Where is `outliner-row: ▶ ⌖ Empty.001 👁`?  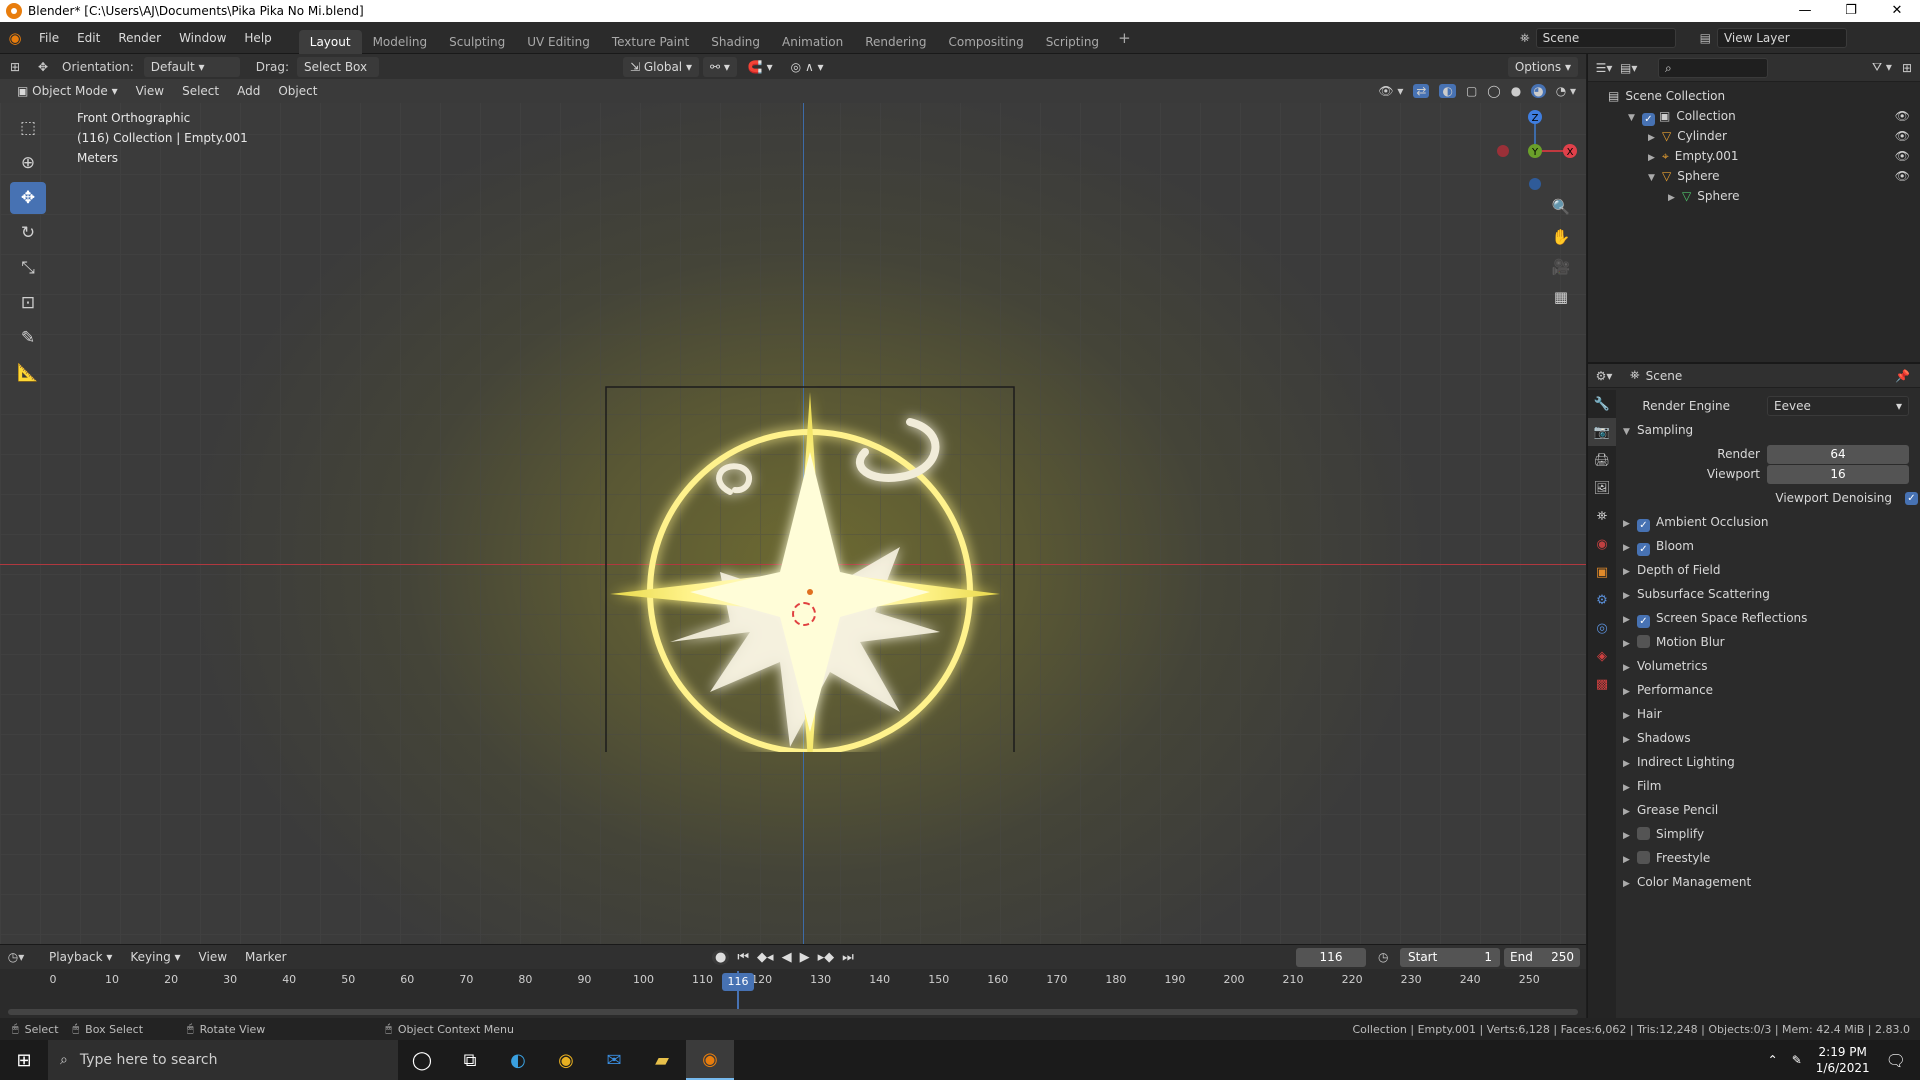
outliner-row: ▶ ⌖ Empty.001 👁 is located at coordinates (1754, 156).